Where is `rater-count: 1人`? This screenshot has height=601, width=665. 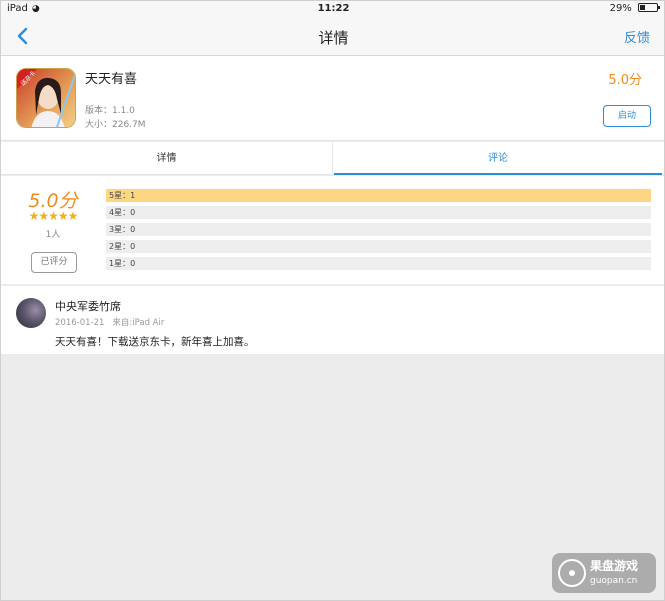 rater-count: 1人 is located at coordinates (53, 235).